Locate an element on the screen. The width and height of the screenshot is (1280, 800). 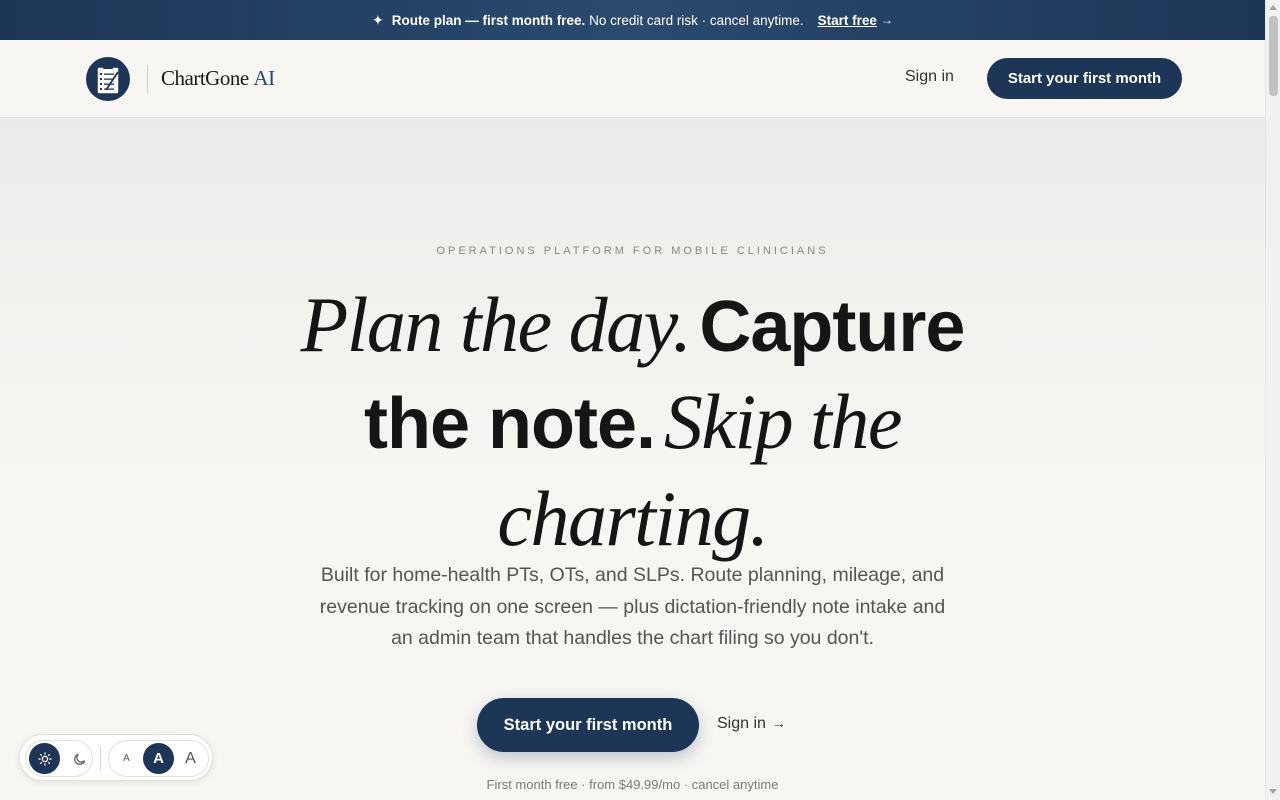
promo-cta-label: Start free is located at coordinates (847, 20).